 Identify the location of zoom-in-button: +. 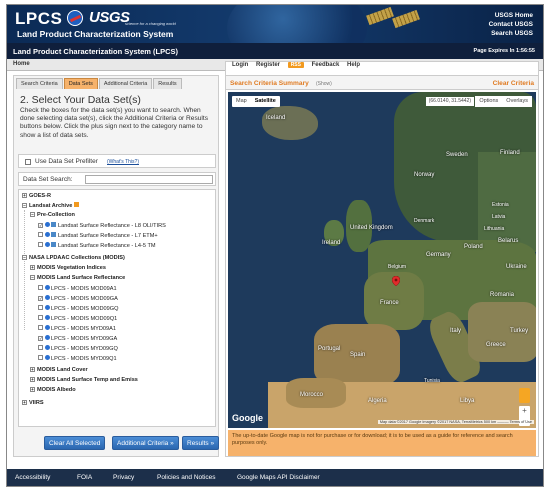
(524, 411).